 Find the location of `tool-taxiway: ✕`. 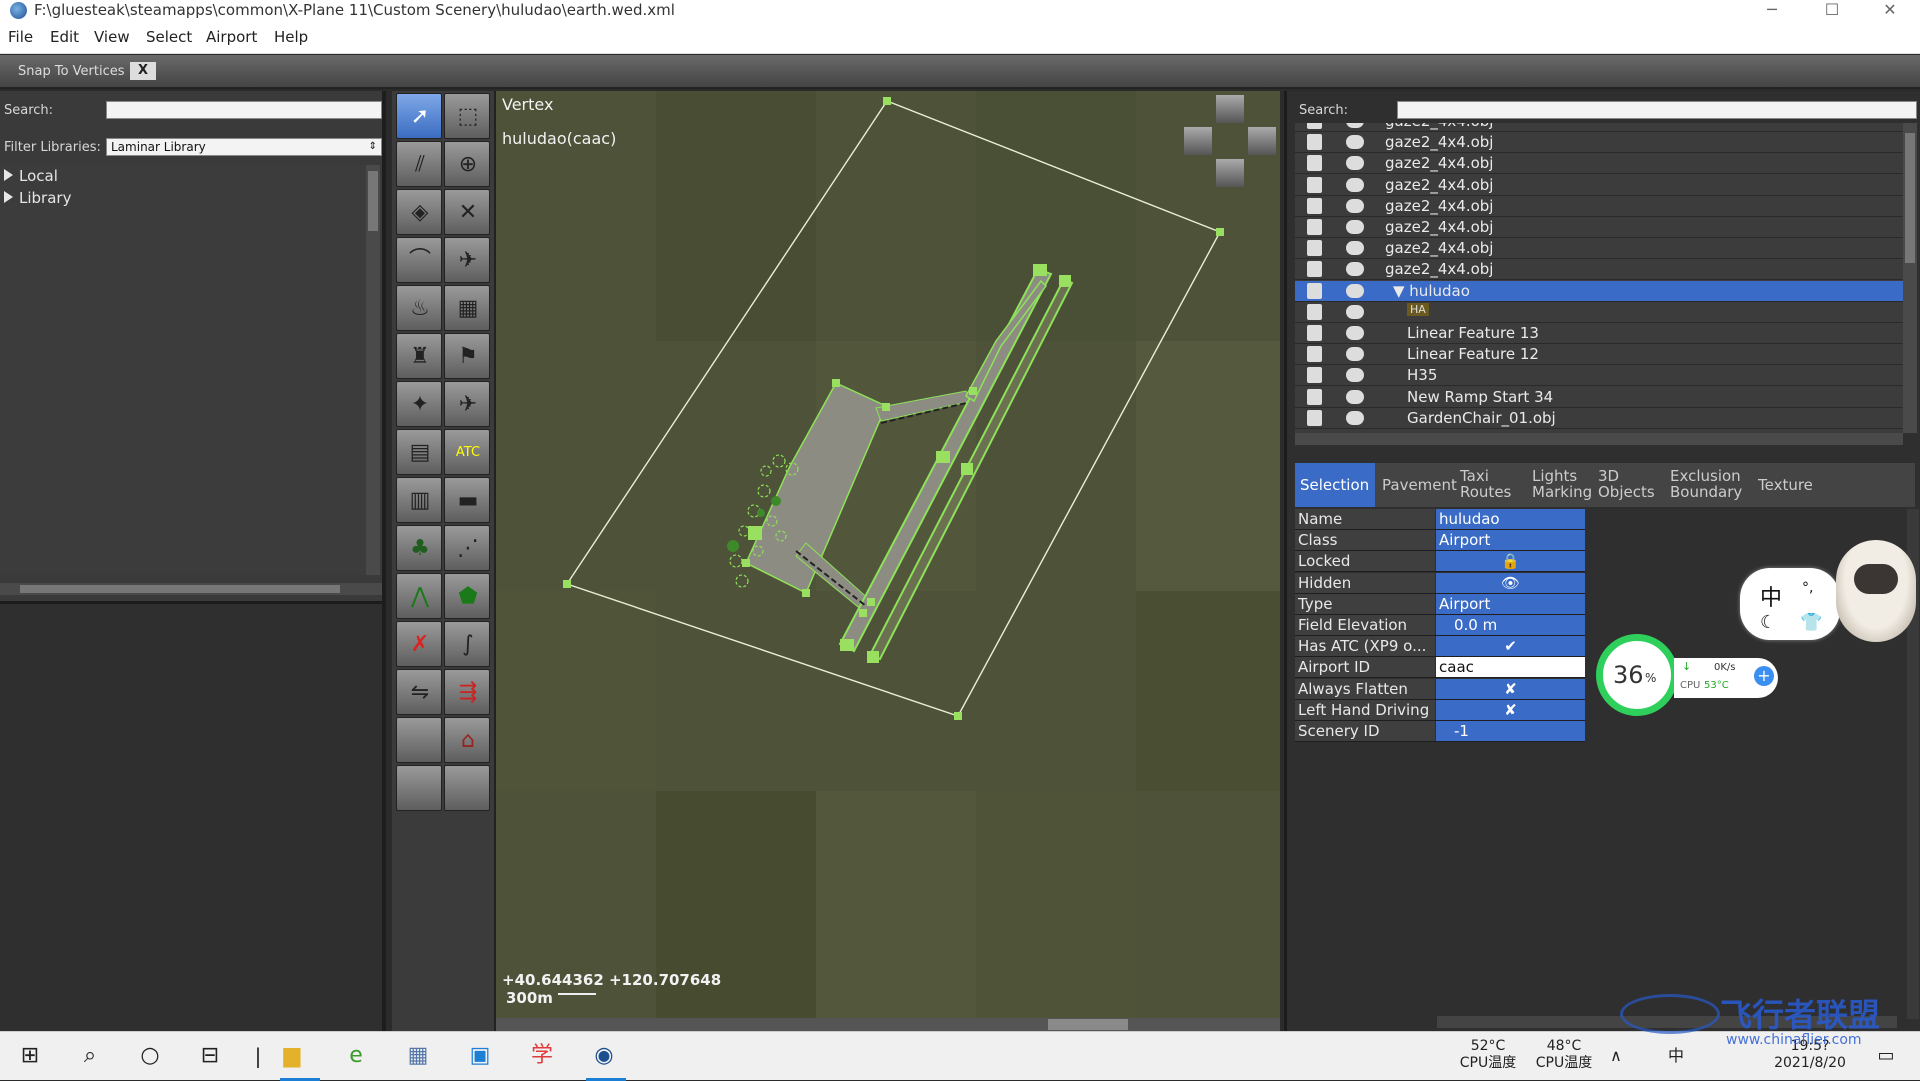

tool-taxiway: ✕ is located at coordinates (467, 212).